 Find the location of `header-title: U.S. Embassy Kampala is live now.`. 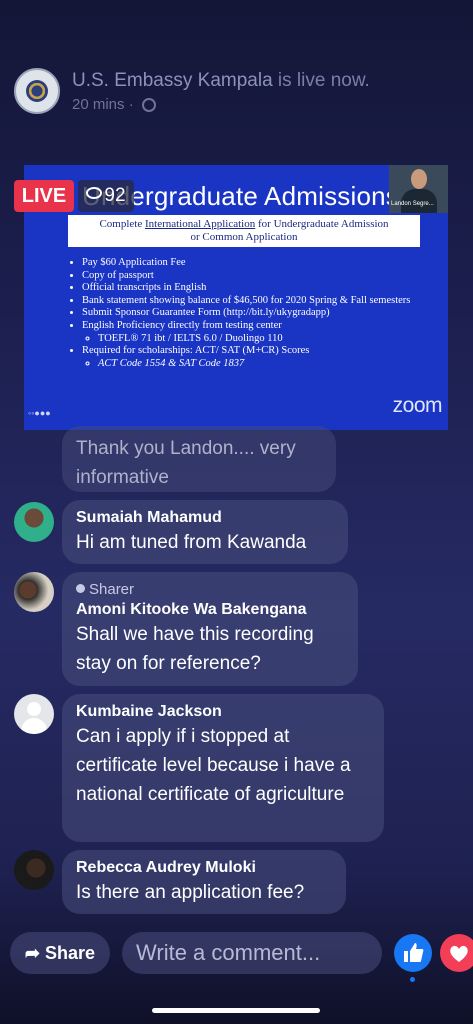

header-title: U.S. Embassy Kampala is live now. is located at coordinates (221, 81).